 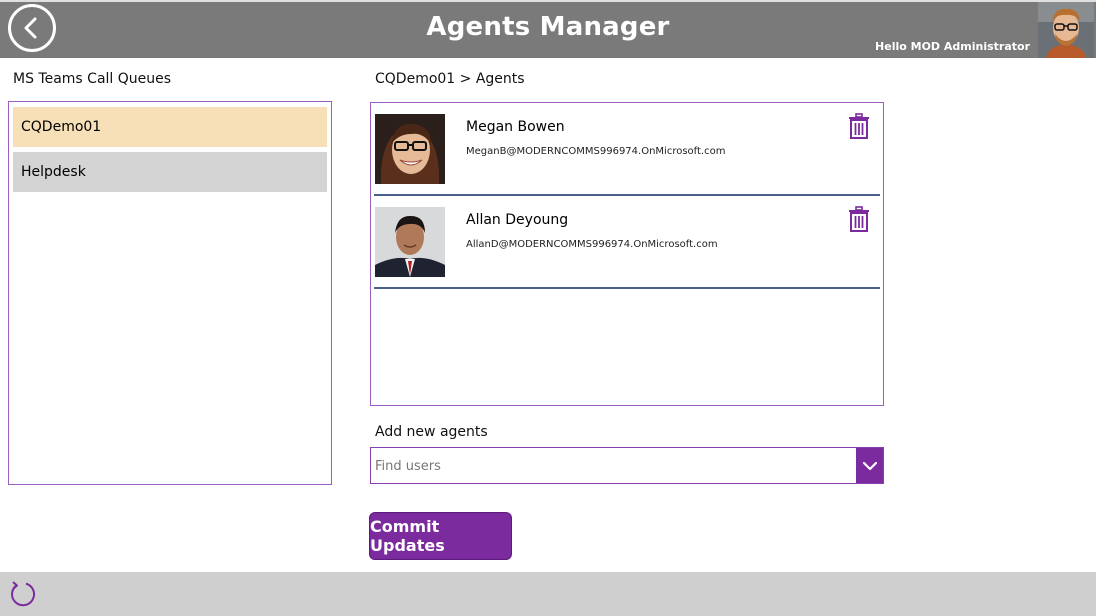 What do you see at coordinates (592, 244) in the screenshot?
I see `agent-email: AllanD@MODERNCOMMS996974.OnMicrosoft.com` at bounding box center [592, 244].